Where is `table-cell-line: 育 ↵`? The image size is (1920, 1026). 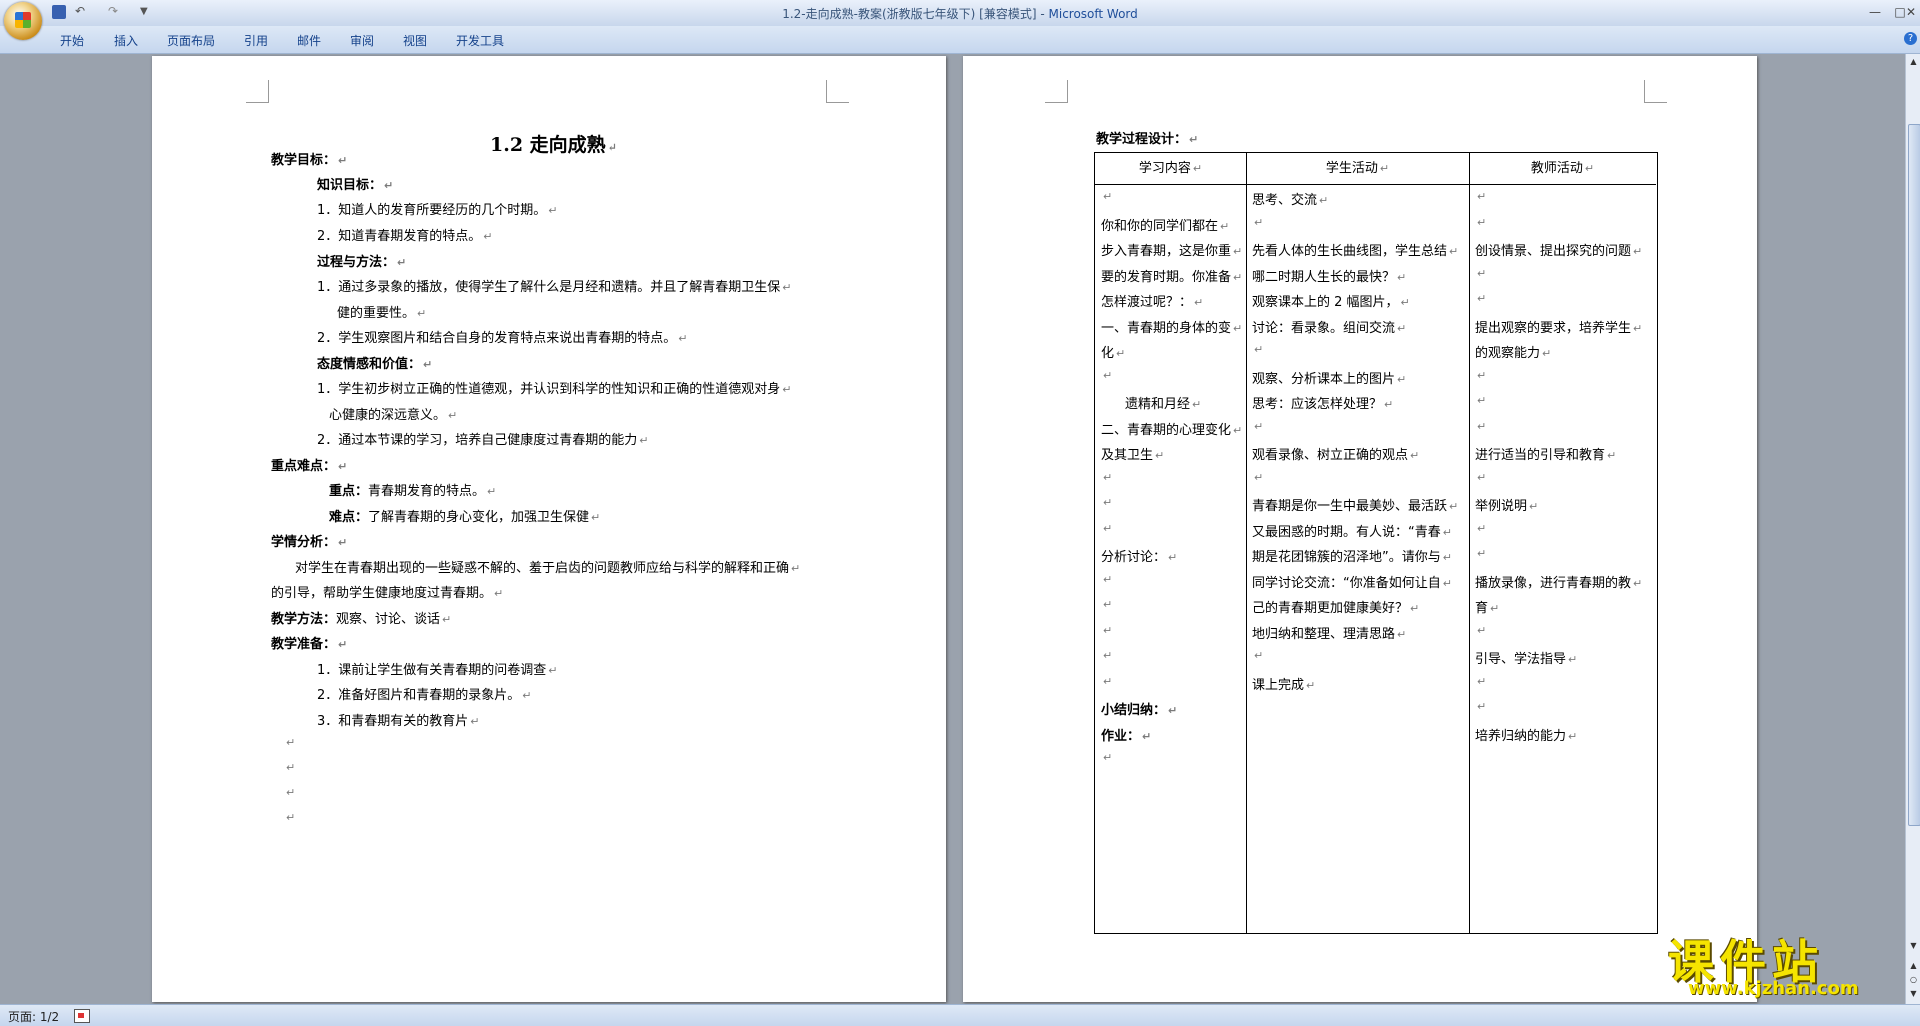
table-cell-line: 育 ↵ is located at coordinates (1487, 608).